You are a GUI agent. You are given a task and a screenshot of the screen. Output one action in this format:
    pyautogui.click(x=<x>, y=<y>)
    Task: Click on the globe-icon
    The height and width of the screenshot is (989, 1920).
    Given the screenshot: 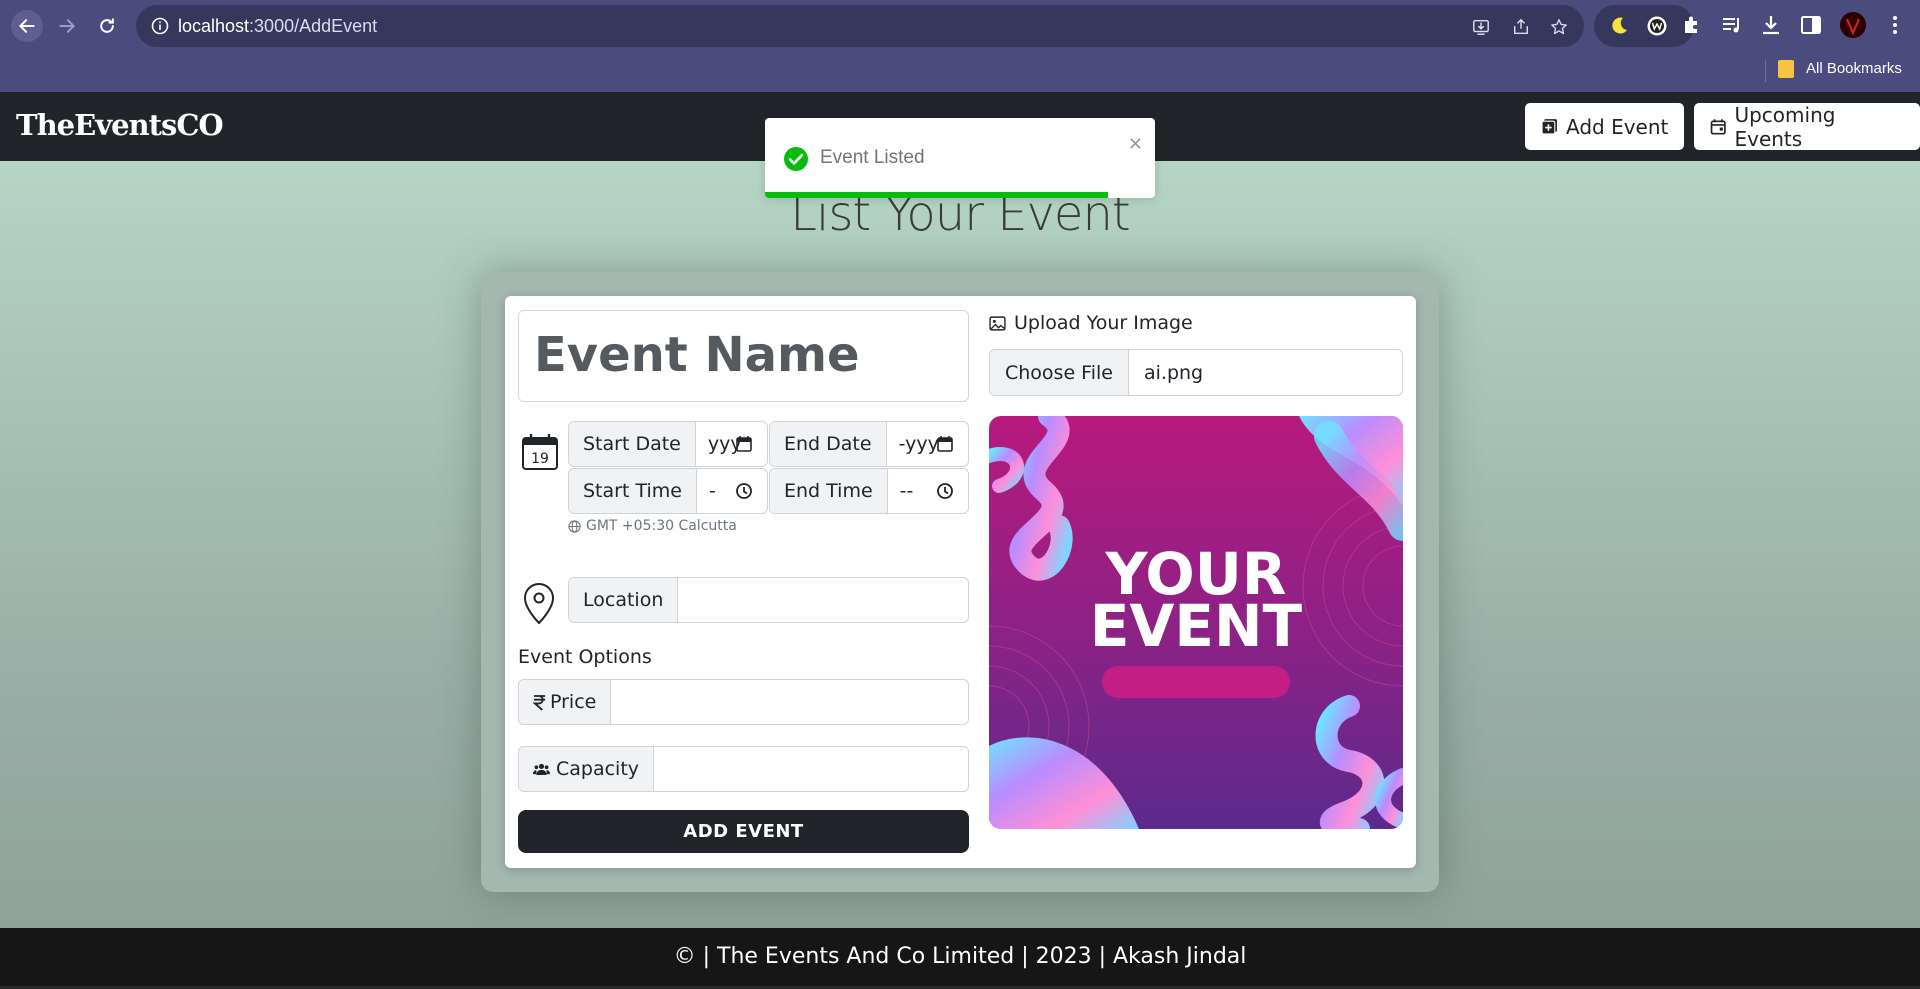 What is the action you would take?
    pyautogui.click(x=574, y=526)
    